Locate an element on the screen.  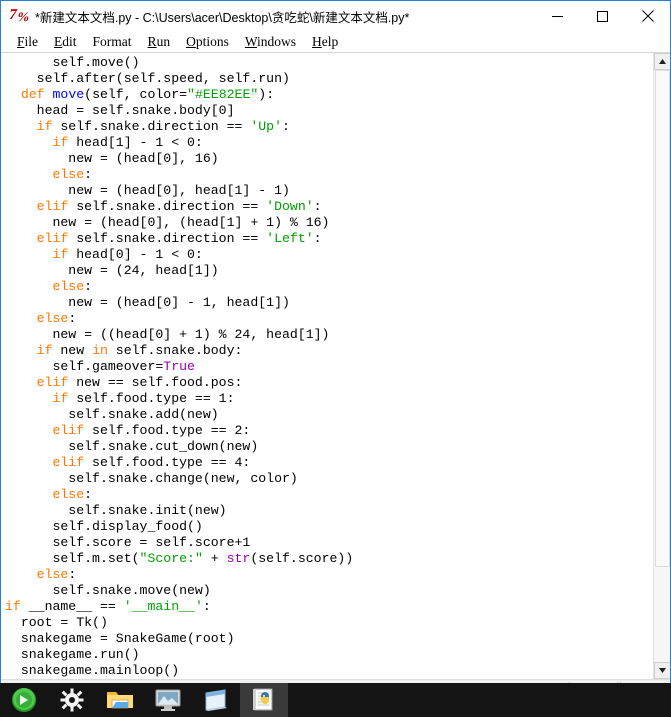
code-line: self.gameover=True is located at coordinates (329, 367).